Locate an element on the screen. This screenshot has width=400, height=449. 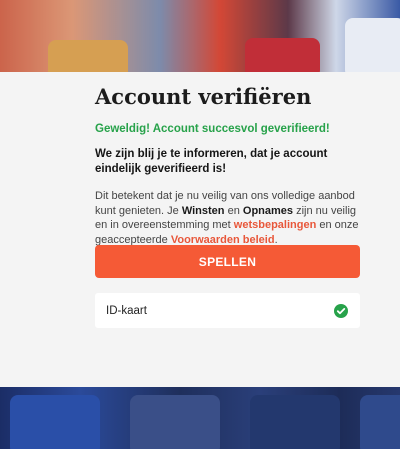
background-game-banner-bottom is located at coordinates (200, 418).